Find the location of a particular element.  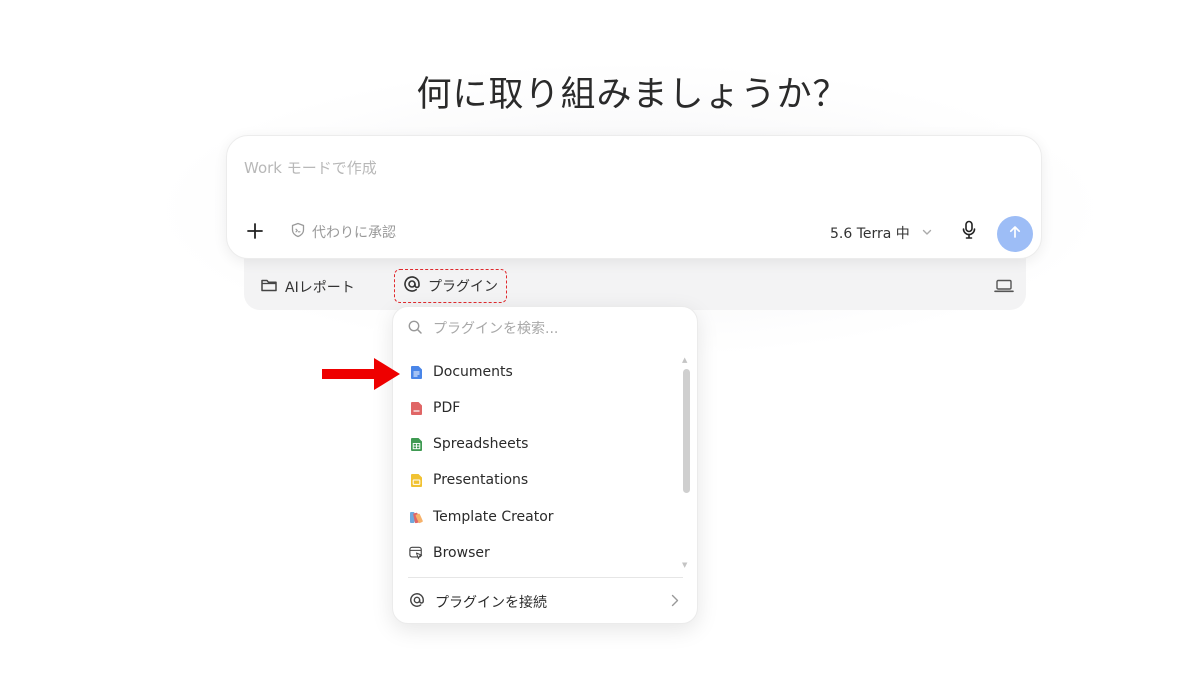

plugin-search-input is located at coordinates (553, 329).